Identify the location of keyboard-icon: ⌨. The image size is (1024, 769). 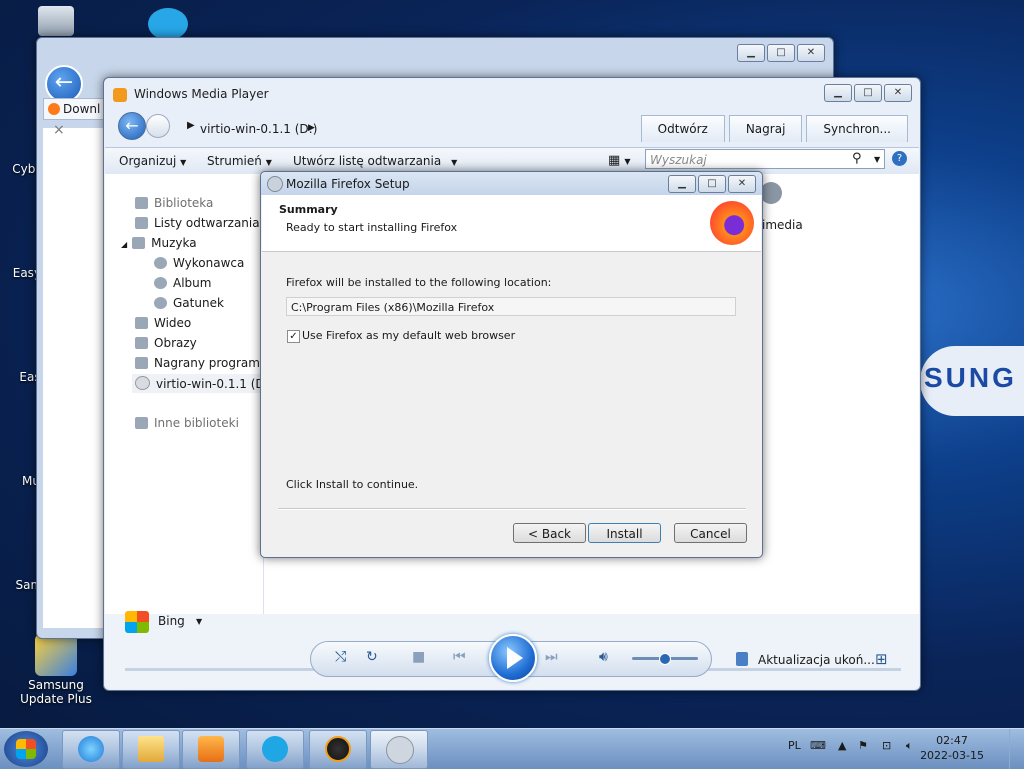
(818, 745).